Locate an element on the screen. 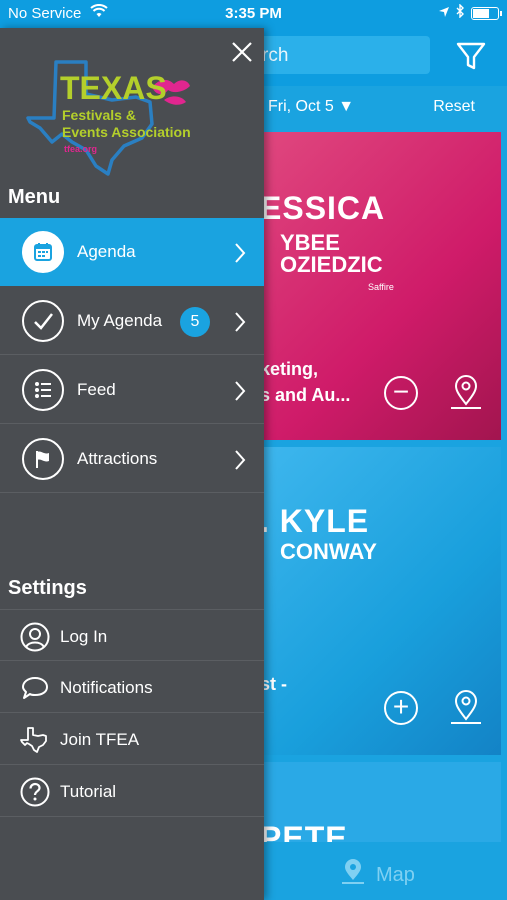 This screenshot has height=900, width=507. texas-outline-icon is located at coordinates (35, 740).